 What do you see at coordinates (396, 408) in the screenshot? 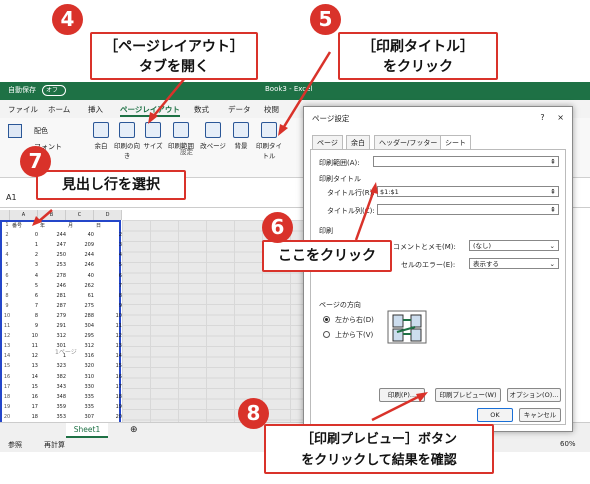
I see `arrow-to-preview-button` at bounding box center [396, 408].